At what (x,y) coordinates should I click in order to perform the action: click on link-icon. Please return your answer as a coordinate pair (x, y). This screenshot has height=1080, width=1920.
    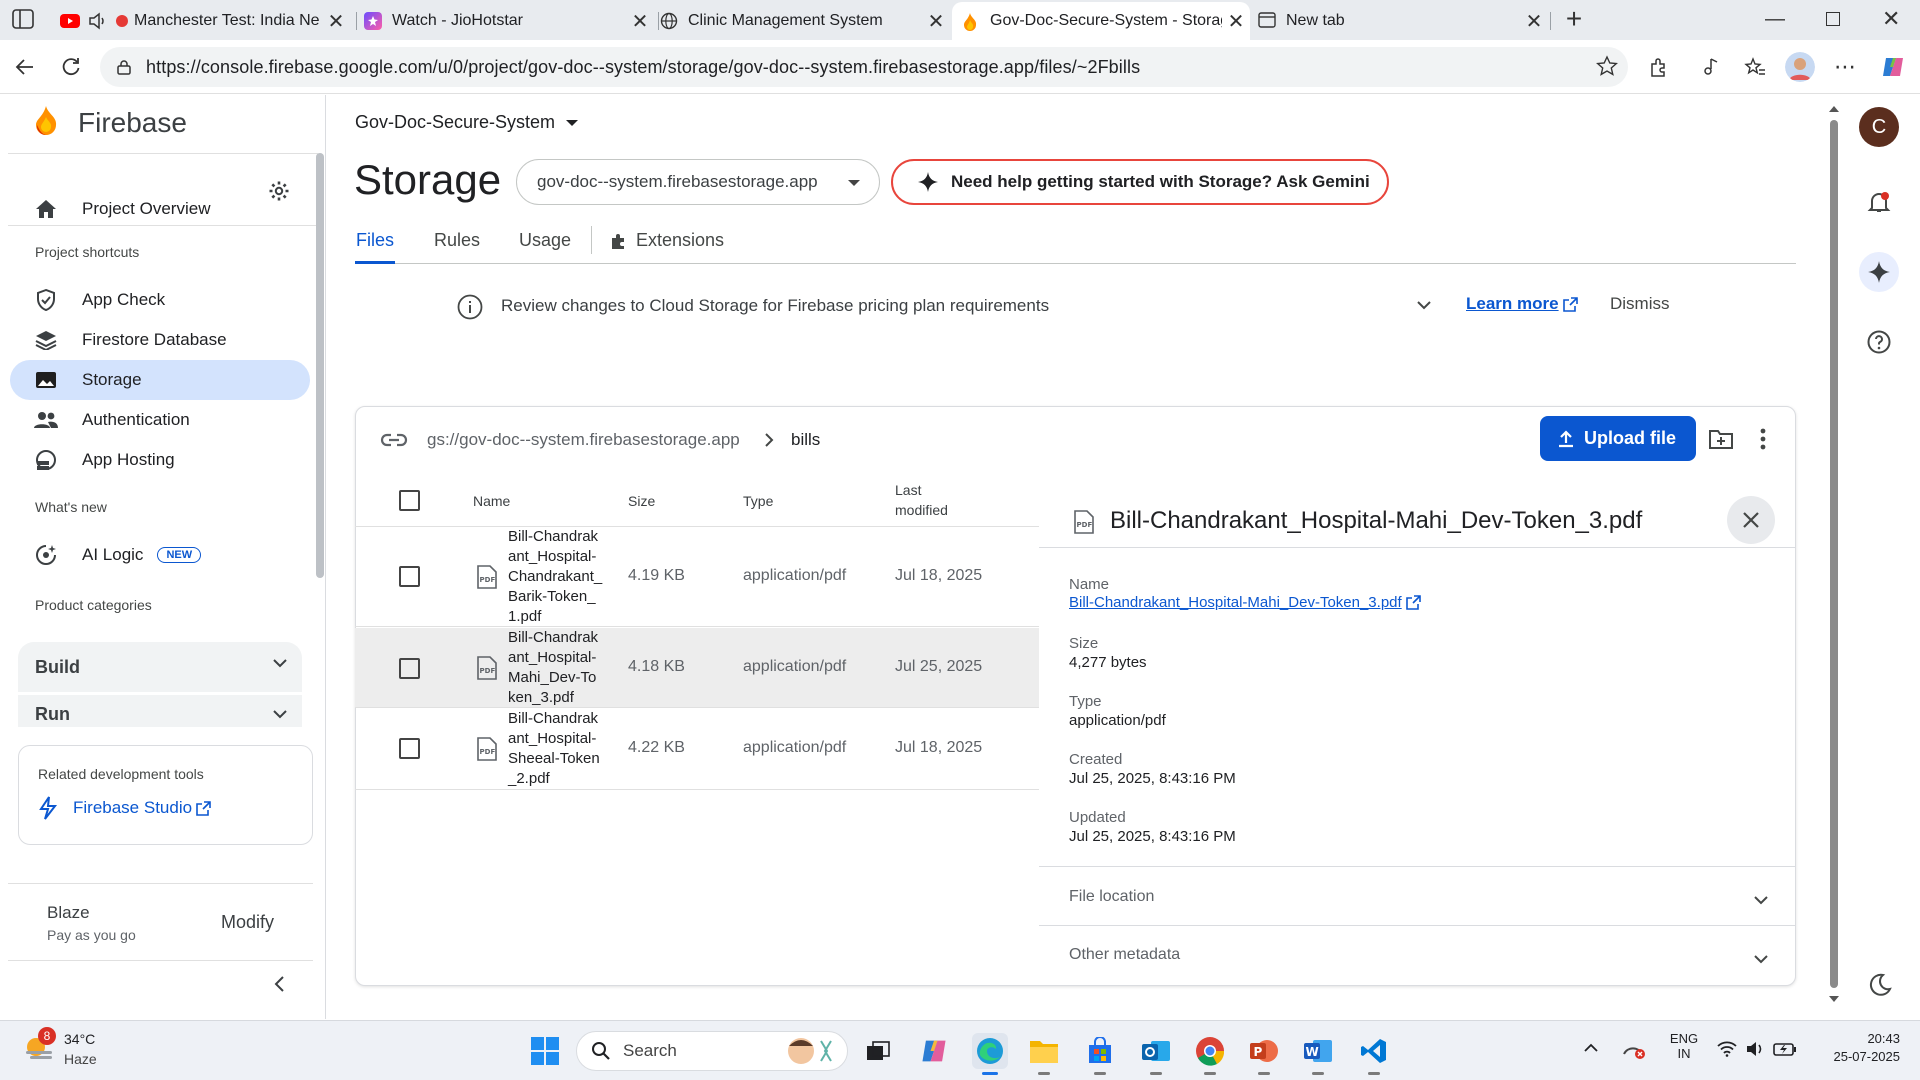
    Looking at the image, I should click on (394, 440).